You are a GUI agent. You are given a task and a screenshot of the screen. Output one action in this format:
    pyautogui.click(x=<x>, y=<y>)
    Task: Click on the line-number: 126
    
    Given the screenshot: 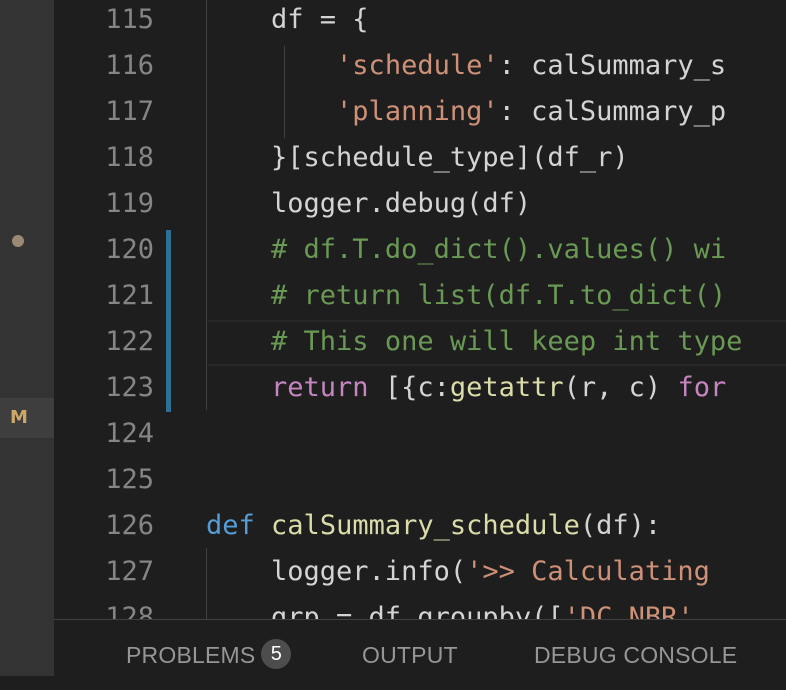 What is the action you would take?
    pyautogui.click(x=129, y=525)
    